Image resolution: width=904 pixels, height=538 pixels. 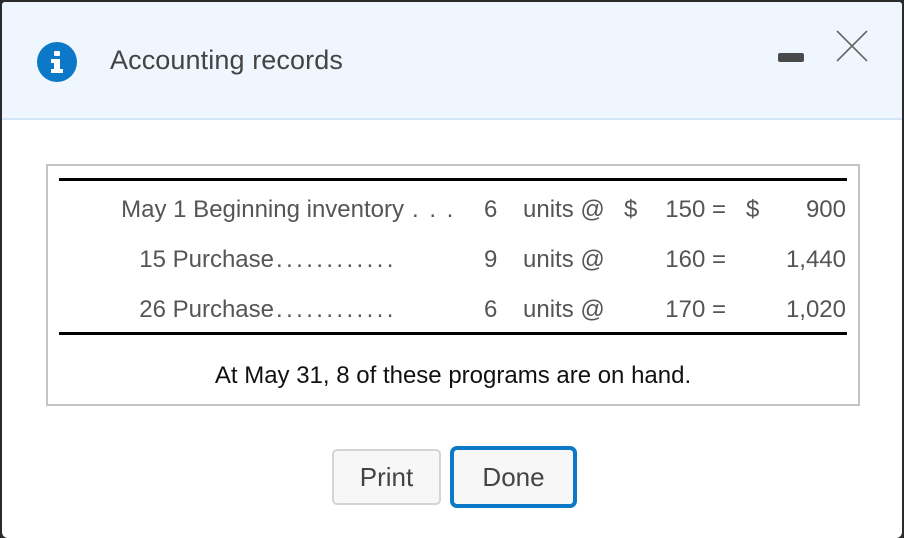 I want to click on table-top-rule, so click(x=453, y=179).